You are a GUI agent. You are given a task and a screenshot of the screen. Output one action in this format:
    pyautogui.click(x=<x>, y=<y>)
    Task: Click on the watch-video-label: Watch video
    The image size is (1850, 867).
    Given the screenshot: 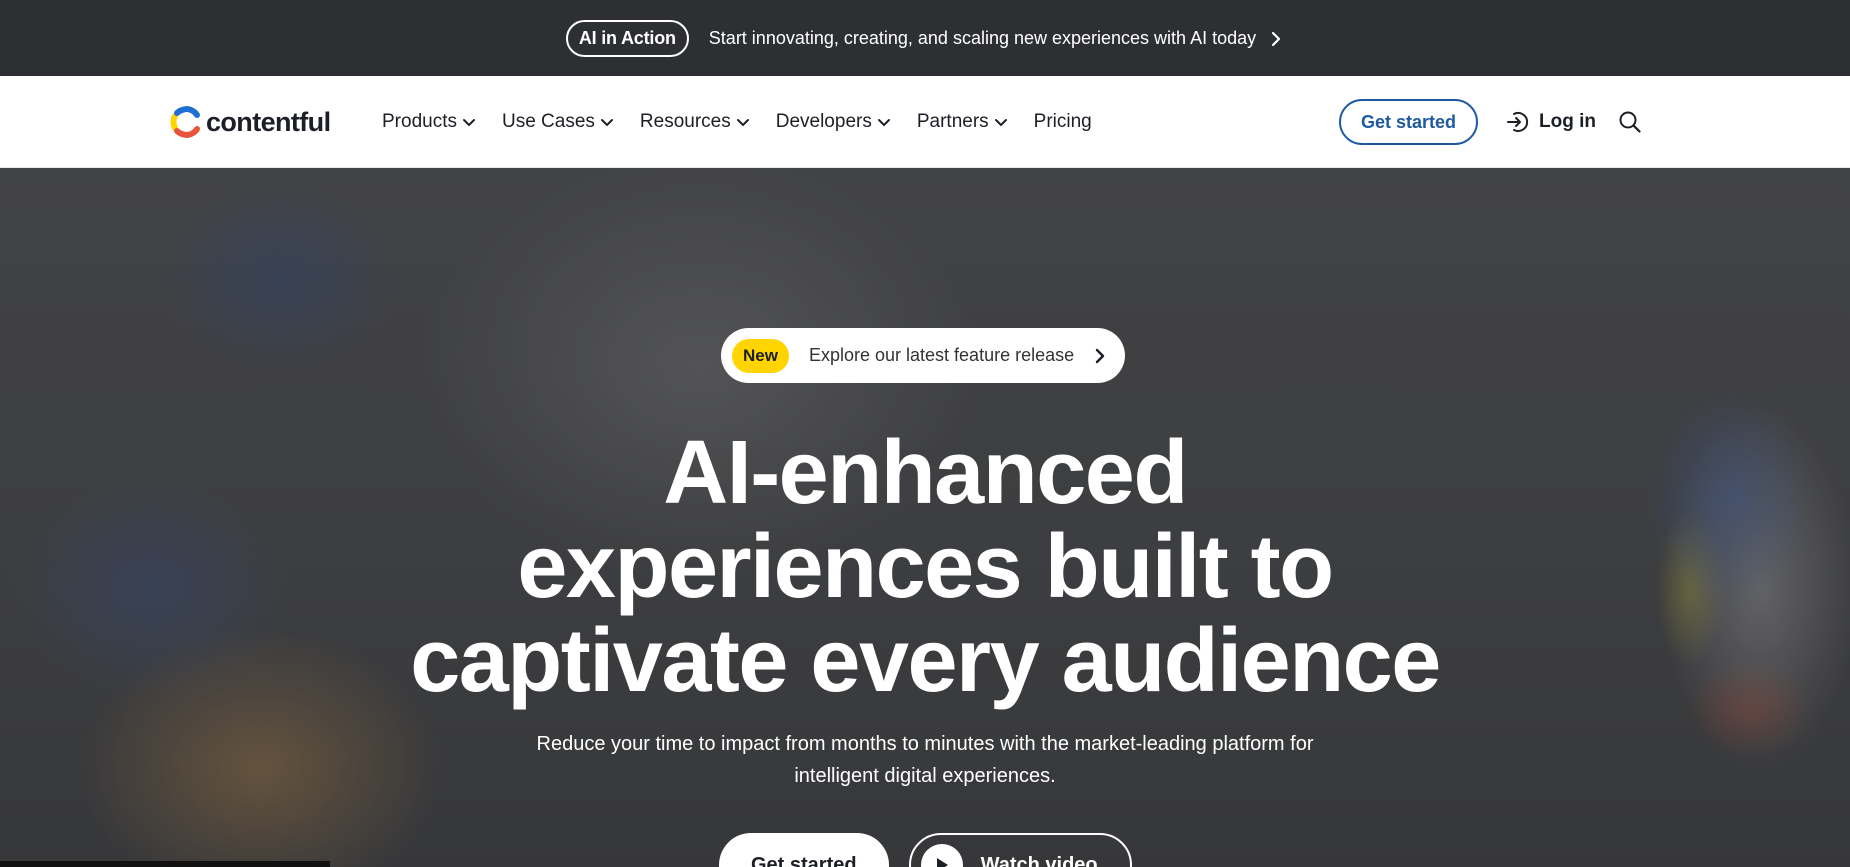 What is the action you would take?
    pyautogui.click(x=1039, y=860)
    